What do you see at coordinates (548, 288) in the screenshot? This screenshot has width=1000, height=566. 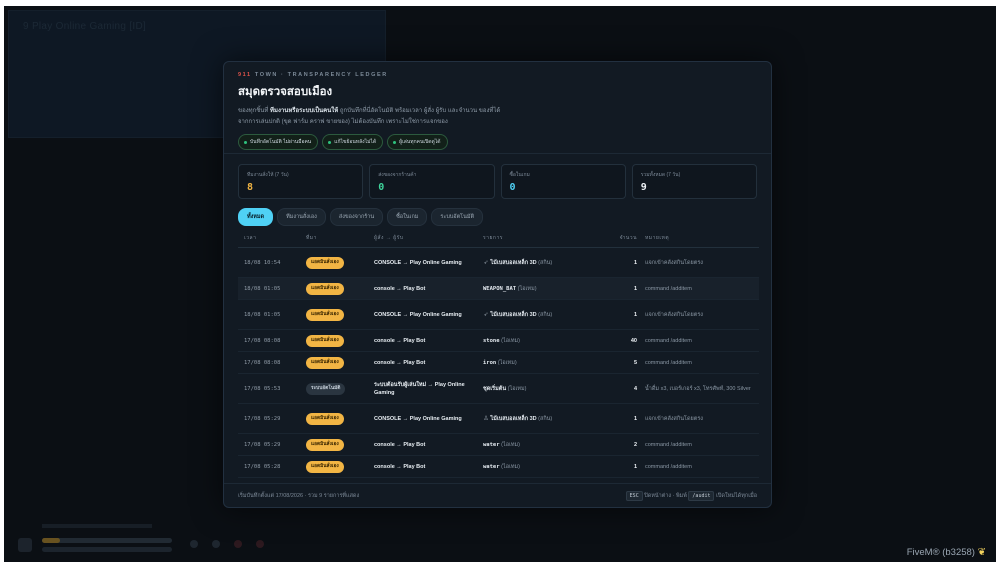 I see `row-item: WEAPON_BAT (ไอเทม)` at bounding box center [548, 288].